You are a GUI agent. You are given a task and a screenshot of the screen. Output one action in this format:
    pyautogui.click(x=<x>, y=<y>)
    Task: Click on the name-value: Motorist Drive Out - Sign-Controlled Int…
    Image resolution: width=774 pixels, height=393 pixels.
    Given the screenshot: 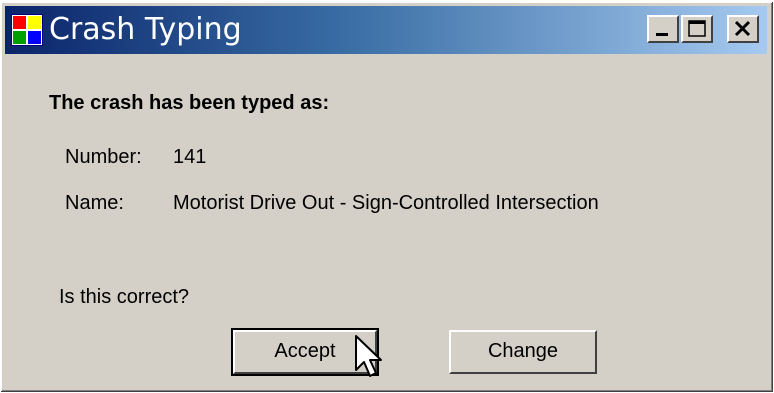 What is the action you would take?
    pyautogui.click(x=386, y=203)
    